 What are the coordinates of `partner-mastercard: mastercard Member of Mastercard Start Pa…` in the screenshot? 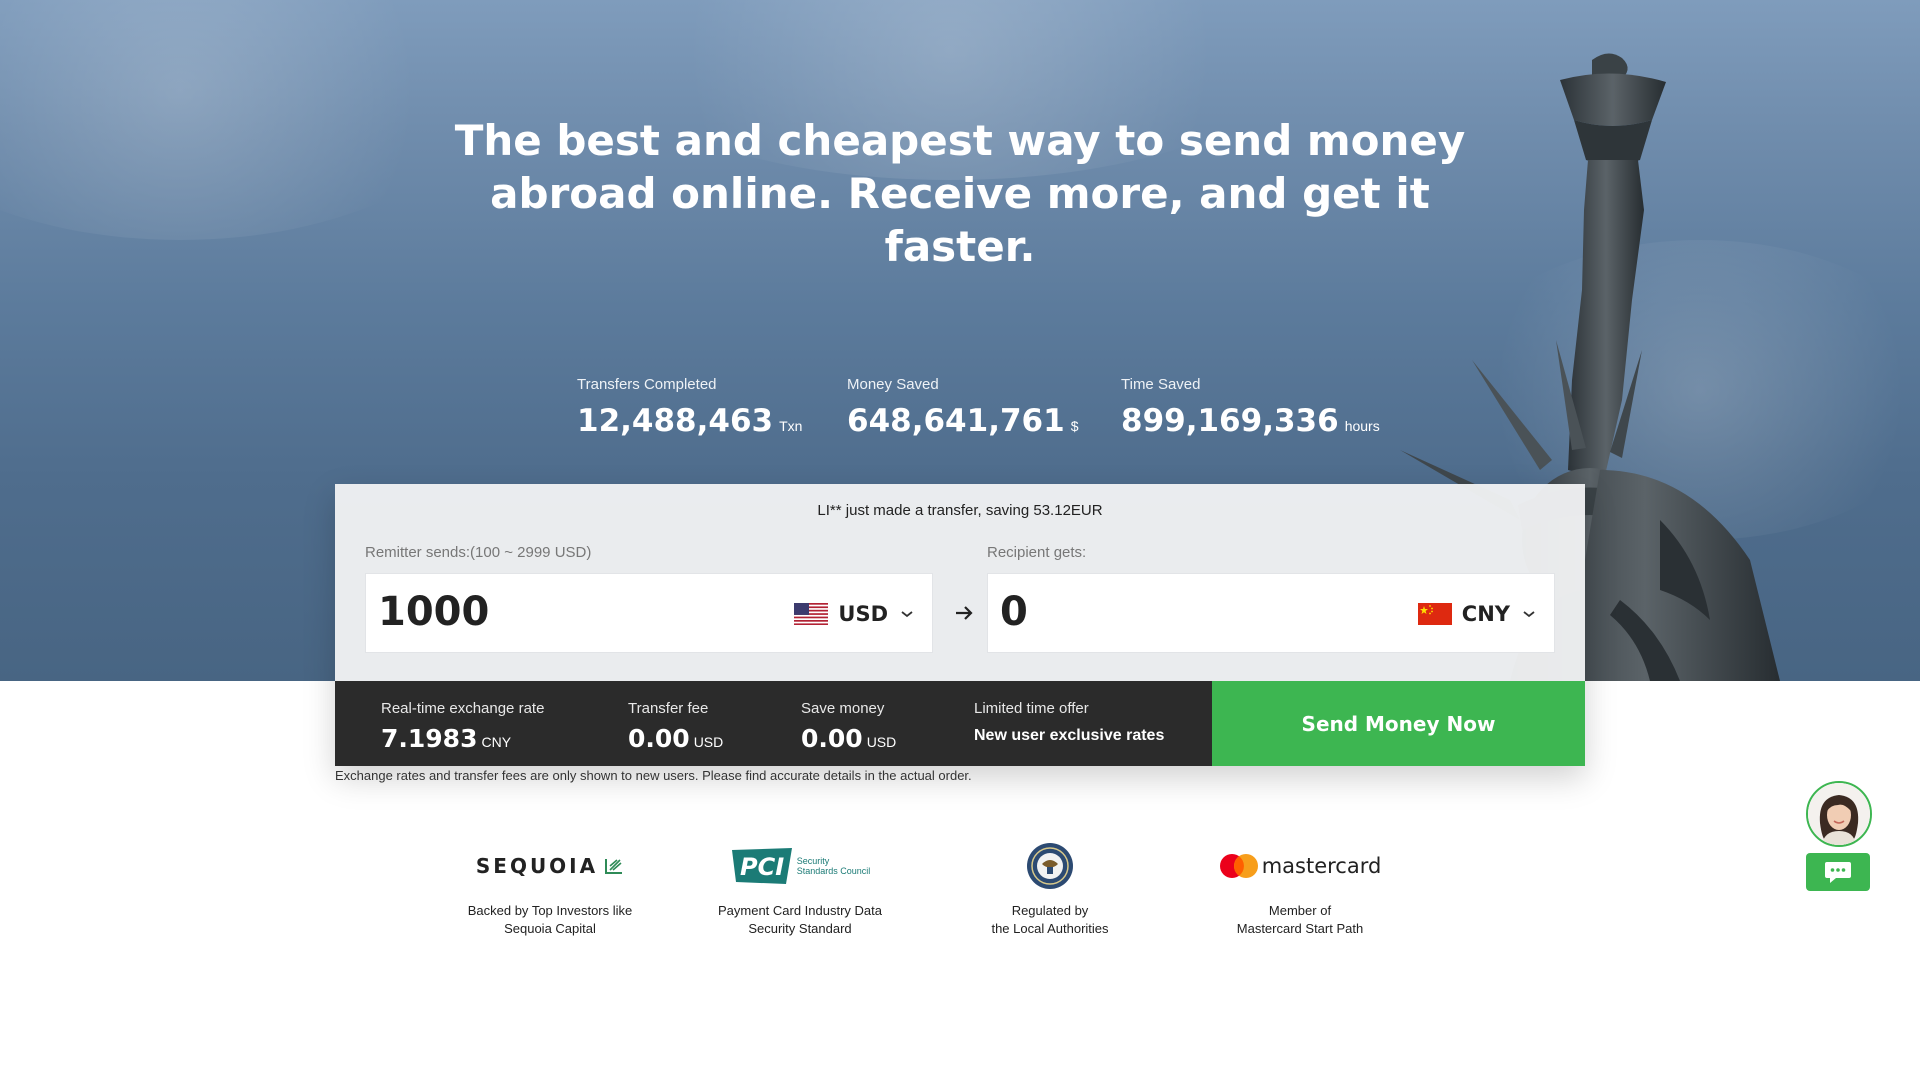 It's located at (1300, 888).